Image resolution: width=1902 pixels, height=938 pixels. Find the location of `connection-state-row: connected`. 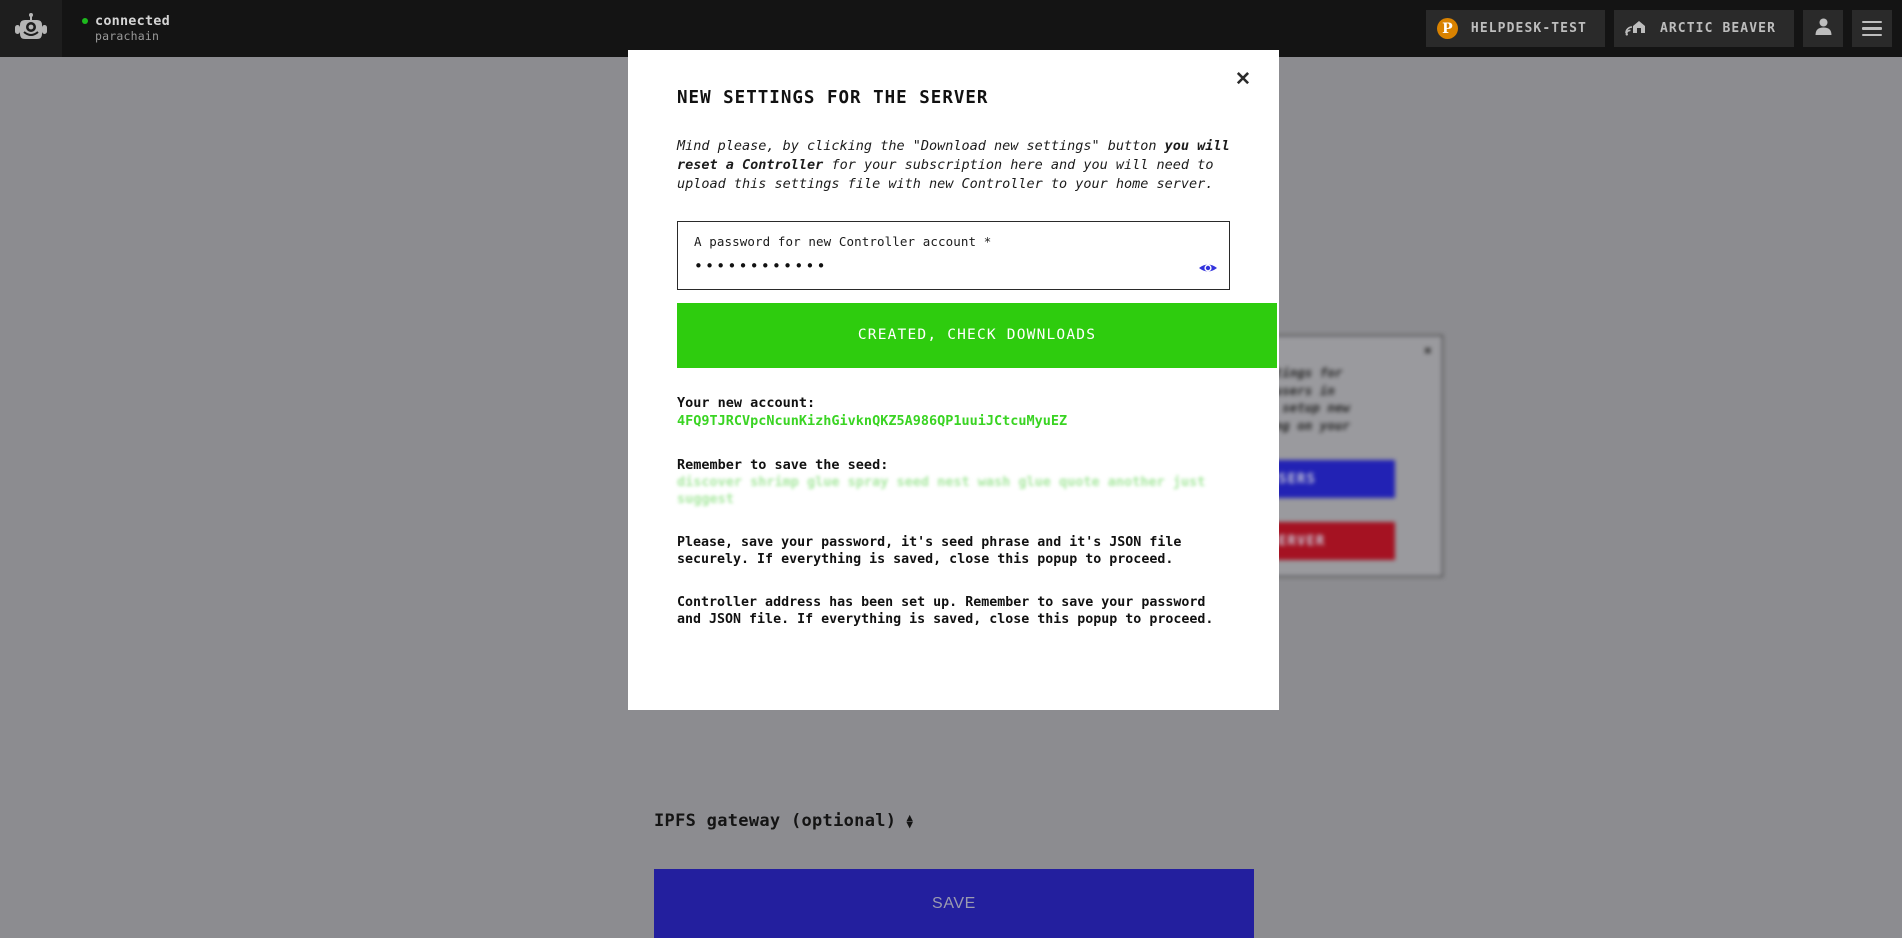

connection-state-row: connected is located at coordinates (126, 21).